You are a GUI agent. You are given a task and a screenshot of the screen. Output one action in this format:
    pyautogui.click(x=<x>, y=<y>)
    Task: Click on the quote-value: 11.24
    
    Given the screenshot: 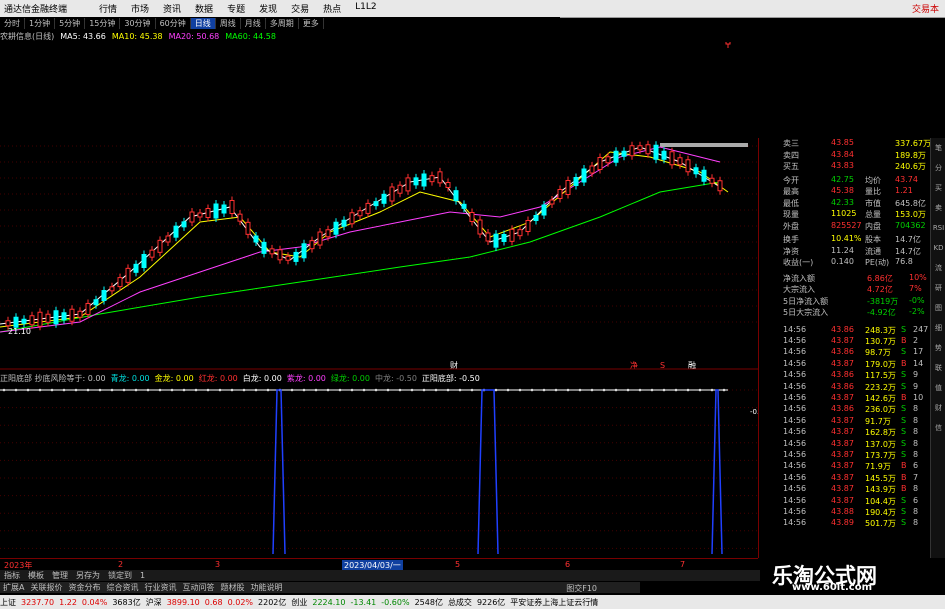 What is the action you would take?
    pyautogui.click(x=842, y=250)
    